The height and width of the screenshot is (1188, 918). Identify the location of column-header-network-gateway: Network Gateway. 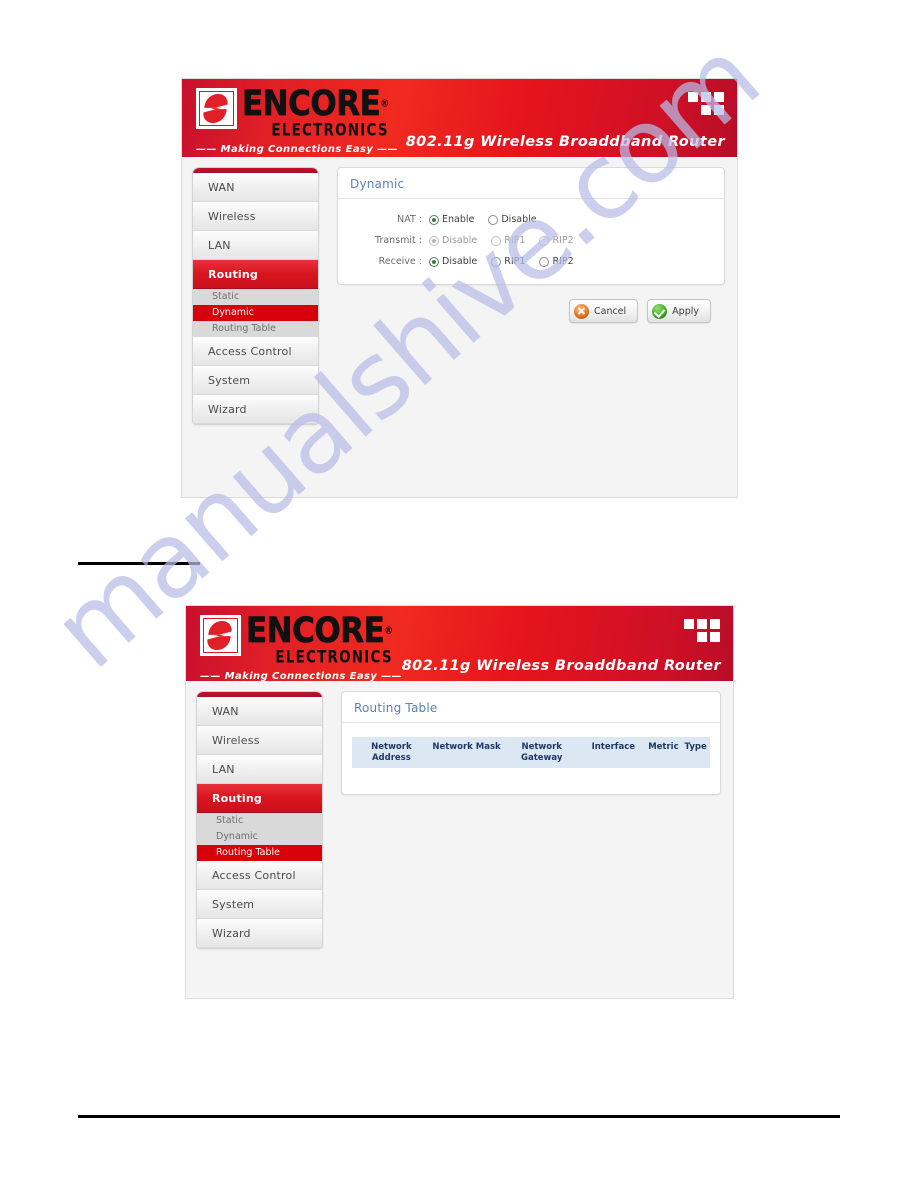
(542, 752).